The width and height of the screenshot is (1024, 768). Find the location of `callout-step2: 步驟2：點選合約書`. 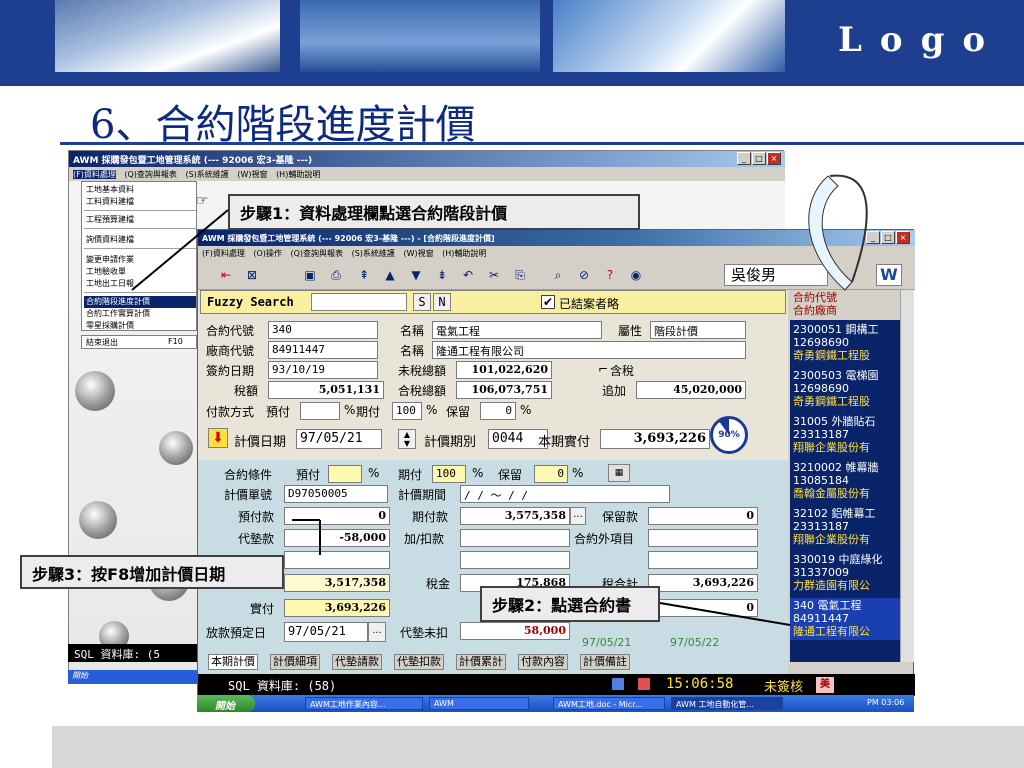

callout-step2: 步驟2：點選合約書 is located at coordinates (570, 604).